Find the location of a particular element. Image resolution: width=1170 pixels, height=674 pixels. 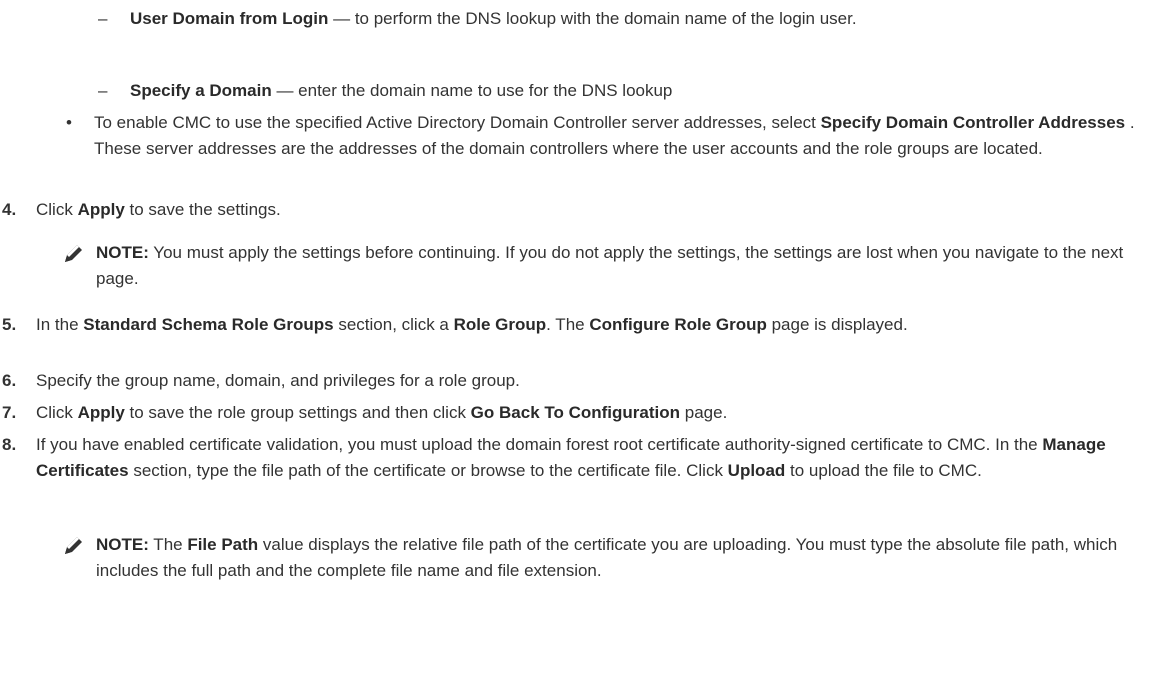

text-run: The is located at coordinates (168, 544).